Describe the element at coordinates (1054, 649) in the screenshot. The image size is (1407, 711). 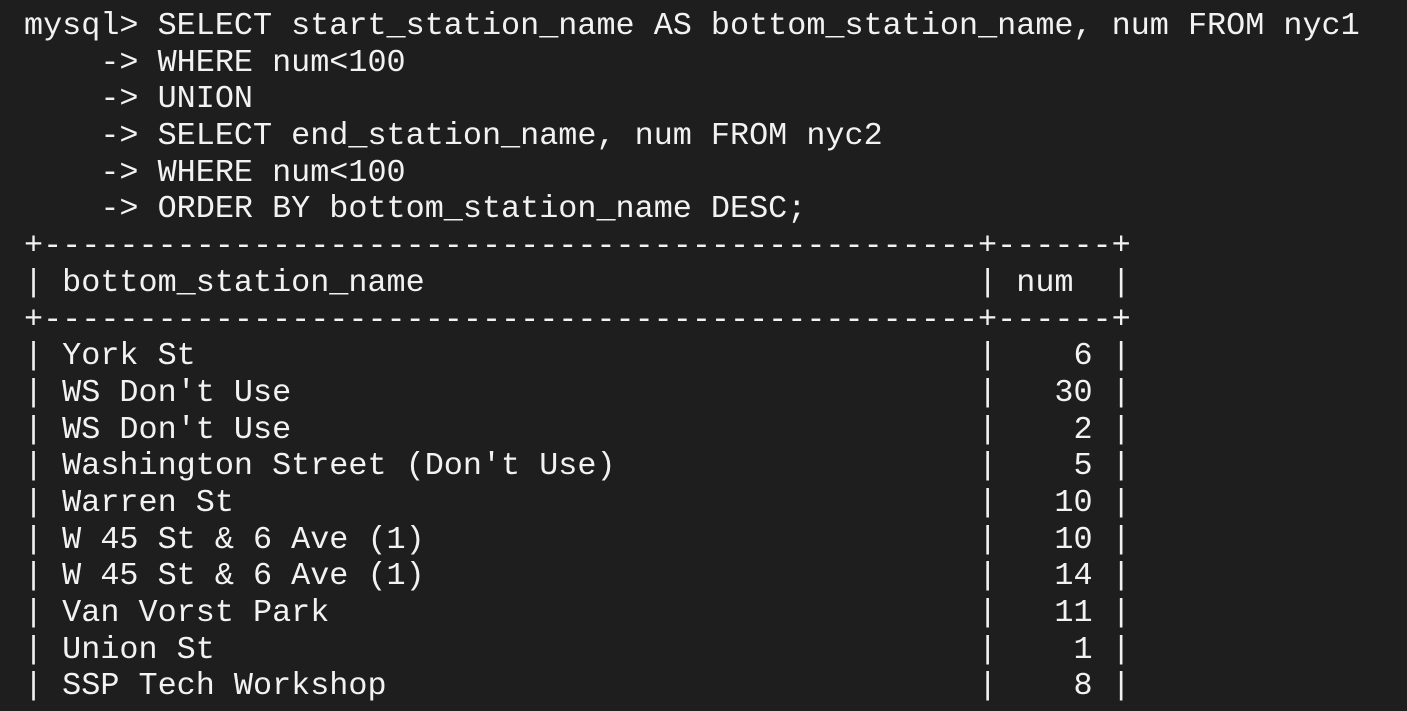
I see `cell-num: 1` at that location.